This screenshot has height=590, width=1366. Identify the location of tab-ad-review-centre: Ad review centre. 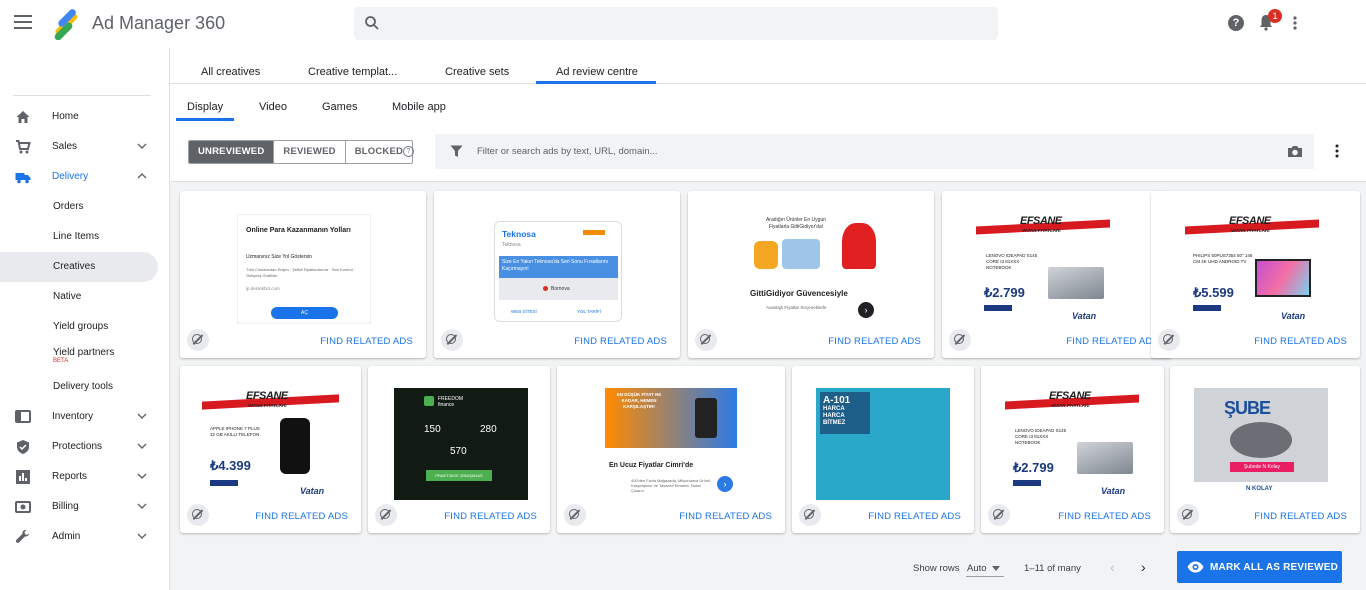
(597, 72).